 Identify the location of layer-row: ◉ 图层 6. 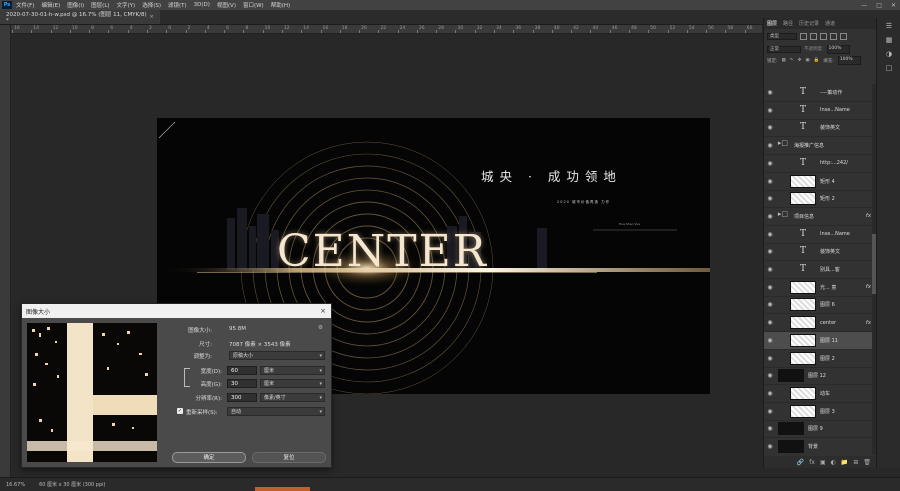
(820, 305).